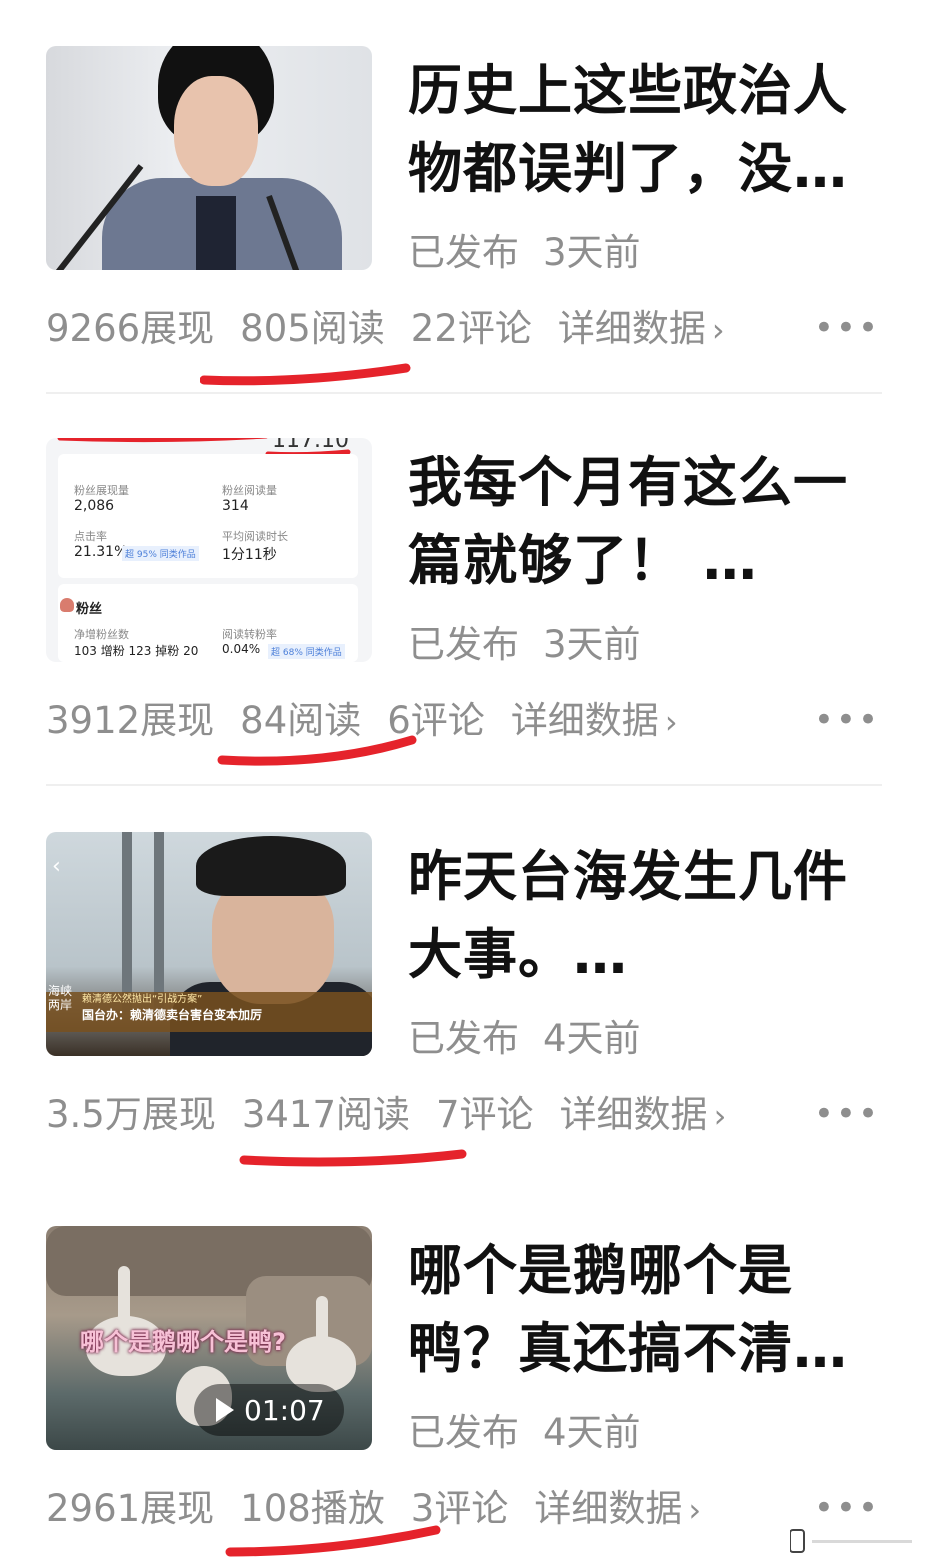 This screenshot has width=928, height=1566. Describe the element at coordinates (130, 720) in the screenshot. I see `impressions-count: 3912展现` at that location.